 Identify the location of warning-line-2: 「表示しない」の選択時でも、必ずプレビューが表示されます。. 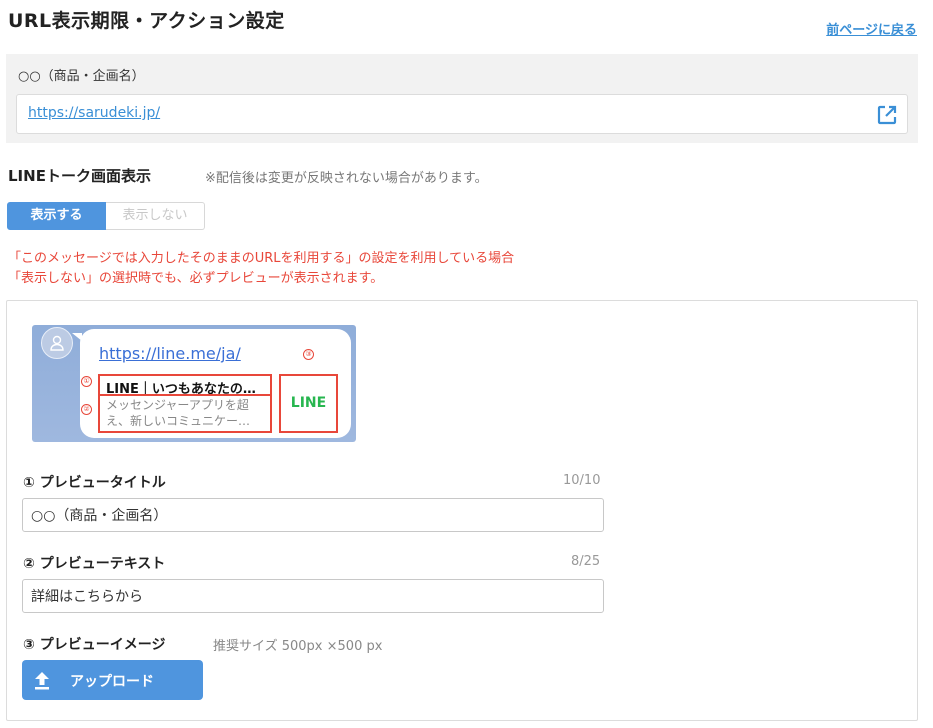
(196, 278).